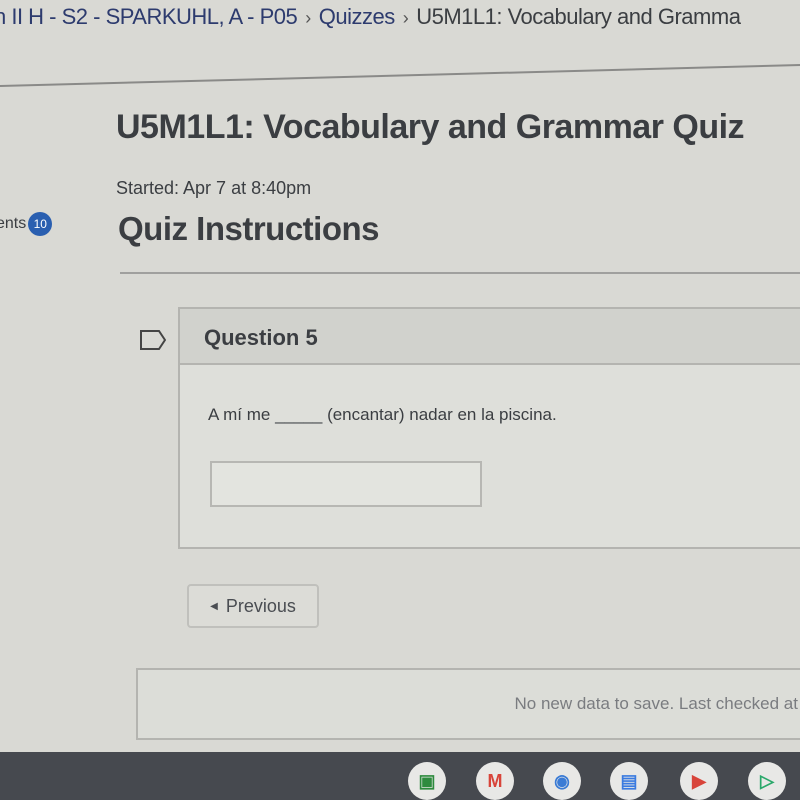 This screenshot has height=800, width=800. I want to click on breadcrumb-quizzes: Quizzes, so click(357, 16).